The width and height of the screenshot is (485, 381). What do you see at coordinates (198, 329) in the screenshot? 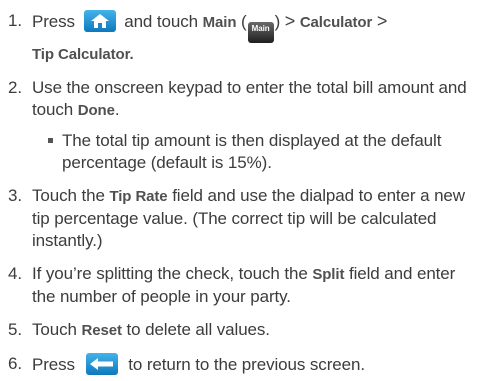
I see `step-text: to delete all values.` at bounding box center [198, 329].